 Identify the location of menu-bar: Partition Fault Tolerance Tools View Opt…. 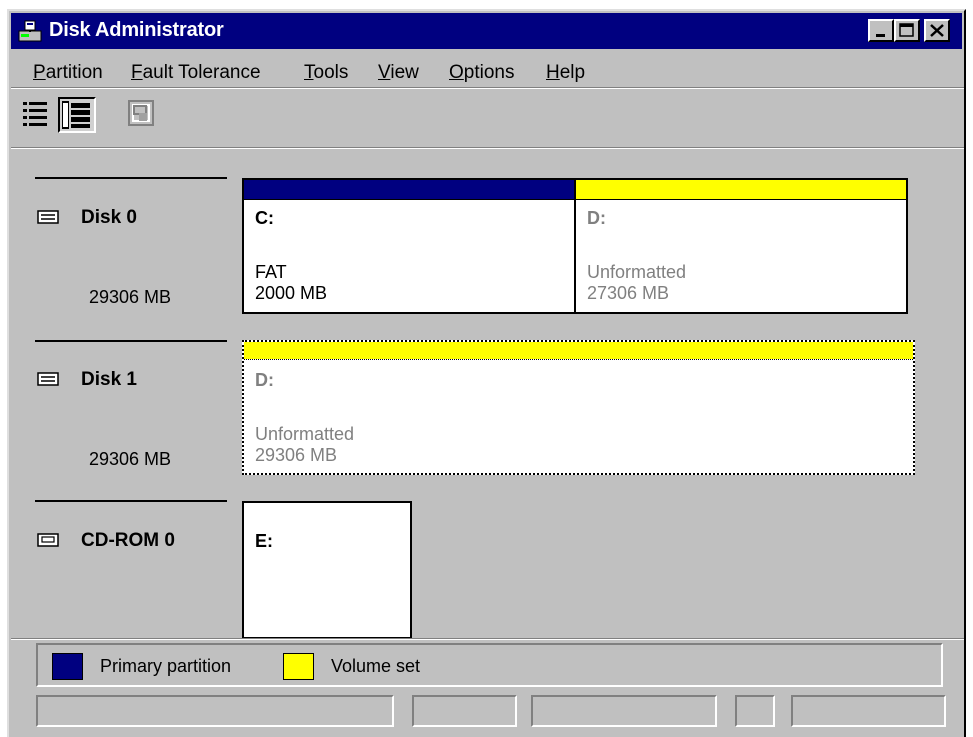
(486, 69).